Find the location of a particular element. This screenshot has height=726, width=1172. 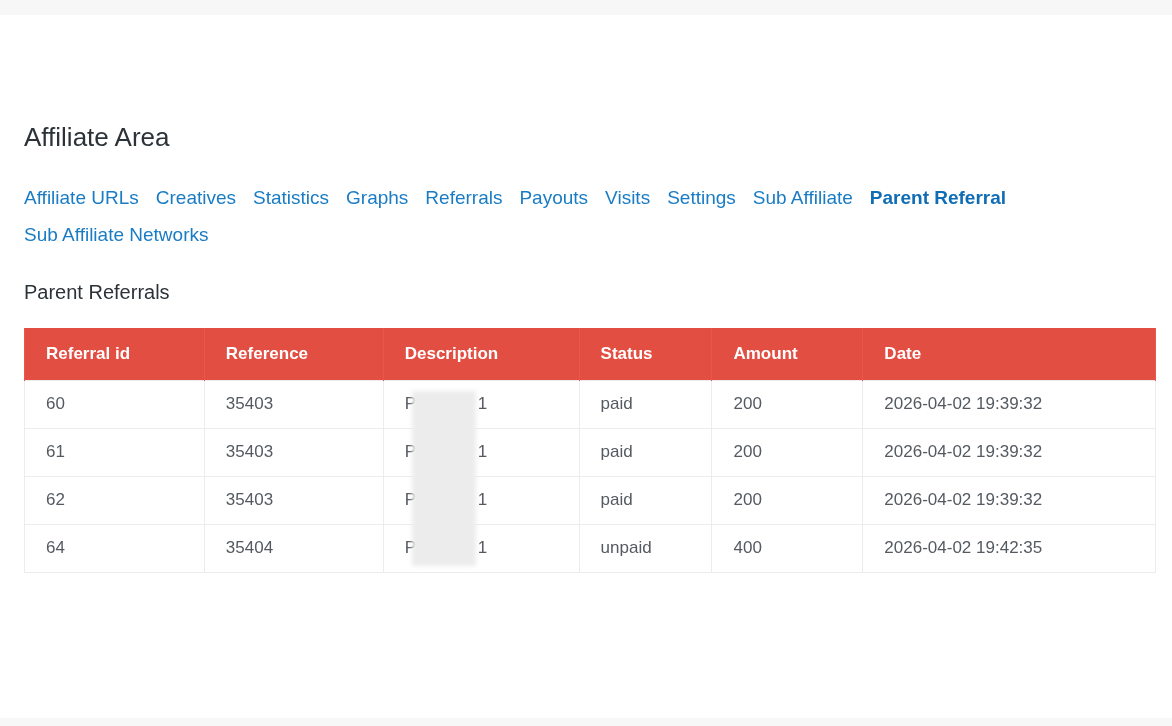

column-header: Description is located at coordinates (481, 354).